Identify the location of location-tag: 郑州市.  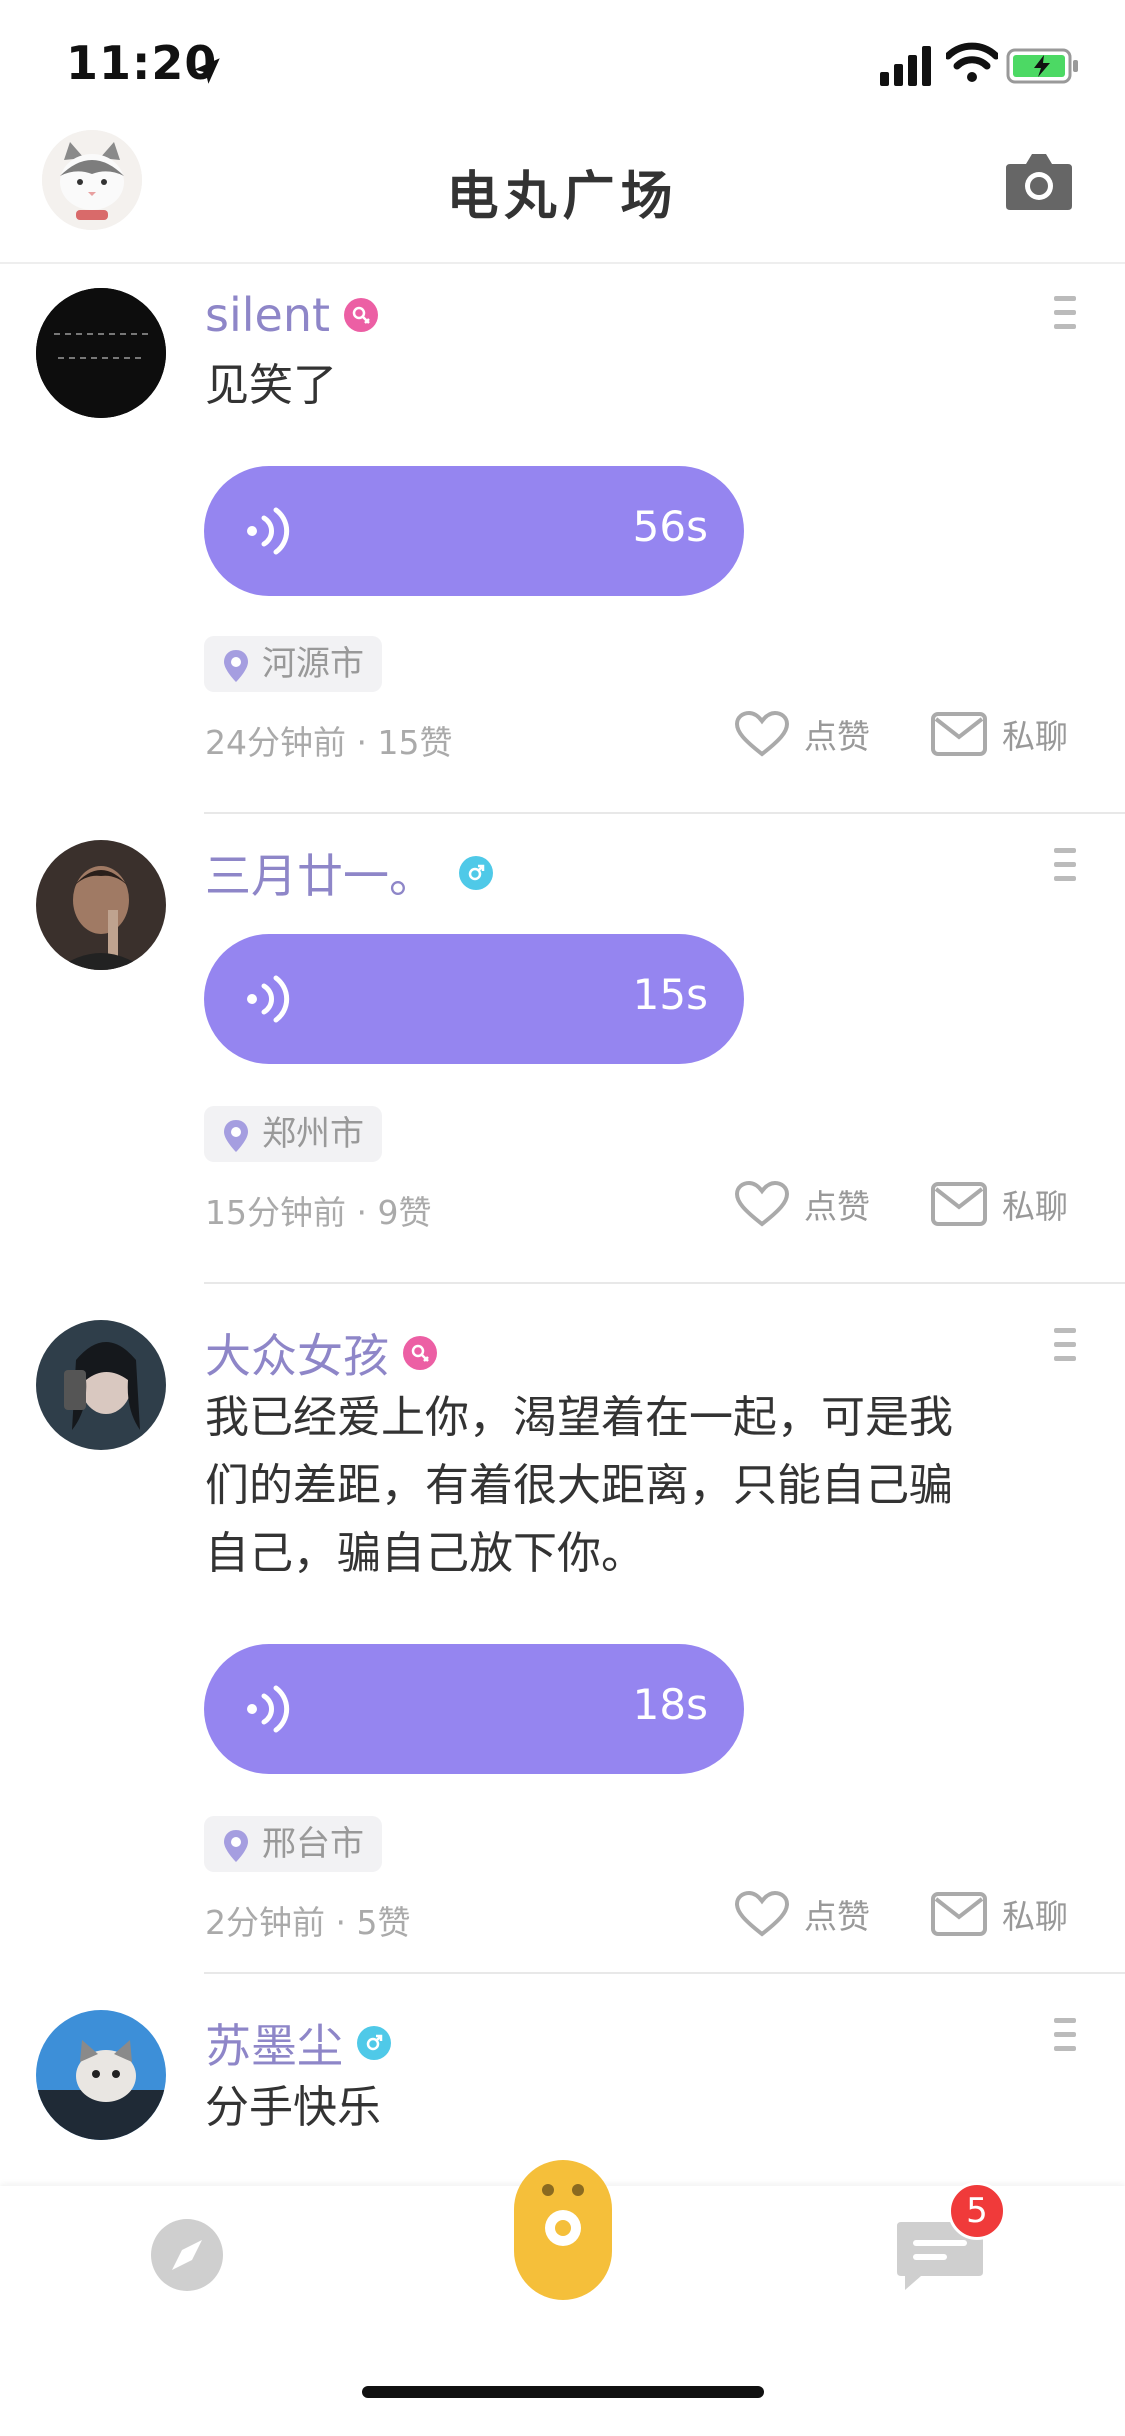
(293, 1134).